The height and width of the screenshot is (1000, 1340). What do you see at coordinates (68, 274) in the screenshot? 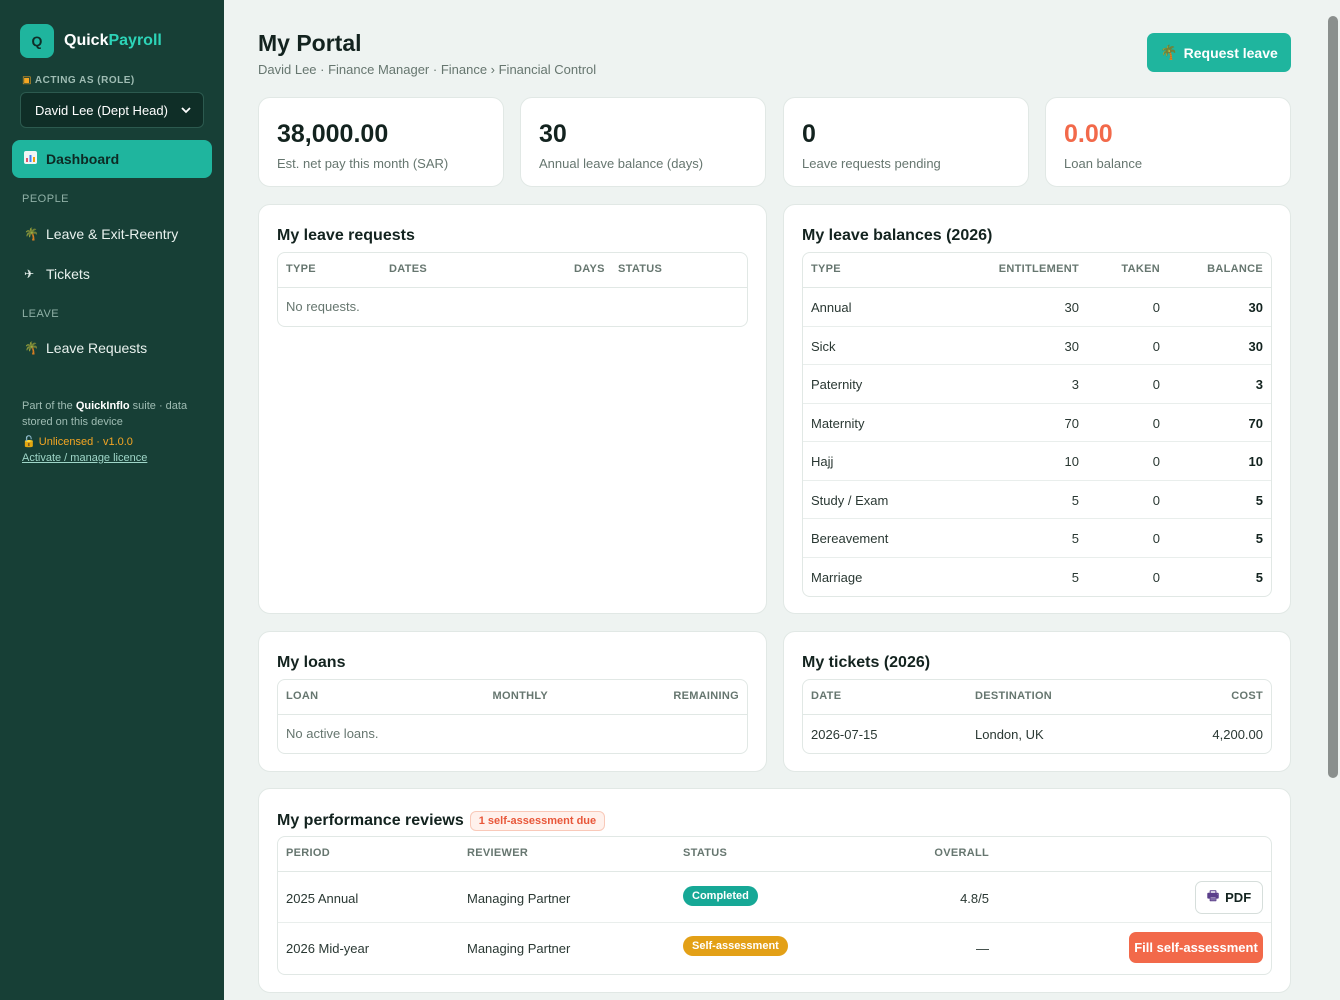
I see `nav-tickets-label: Tickets` at bounding box center [68, 274].